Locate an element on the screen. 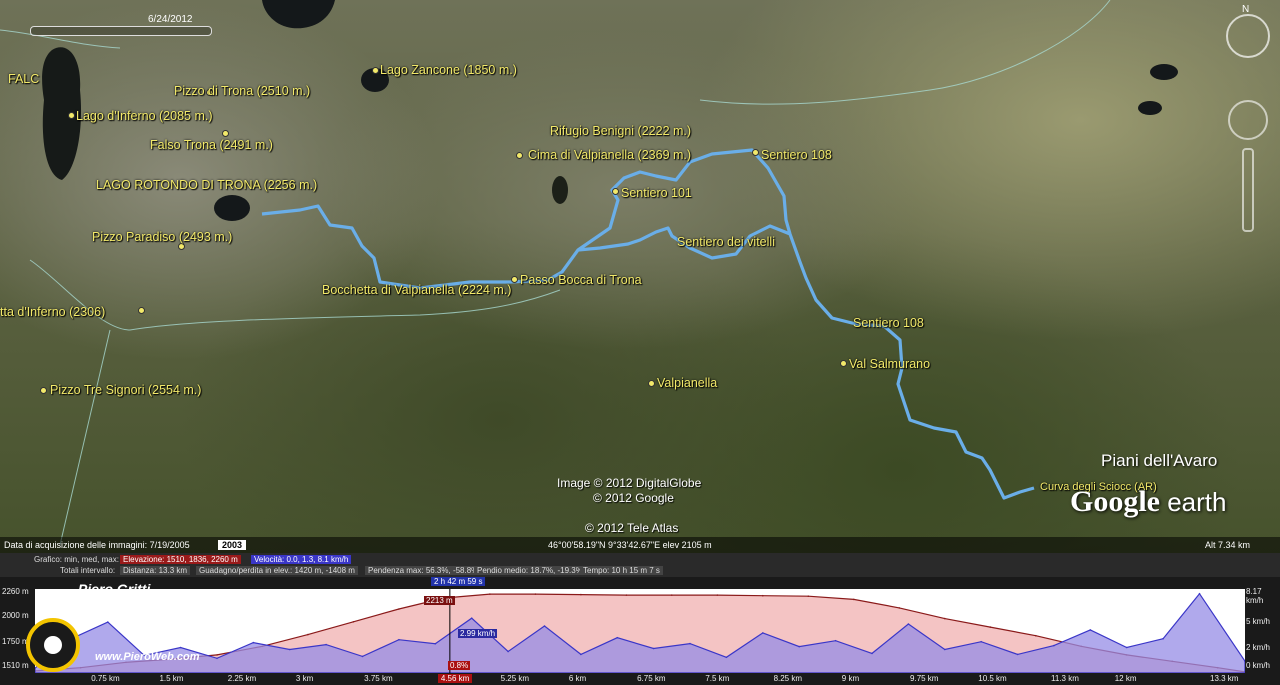  map-label: tta d'Inferno (2306) is located at coordinates (52, 312).